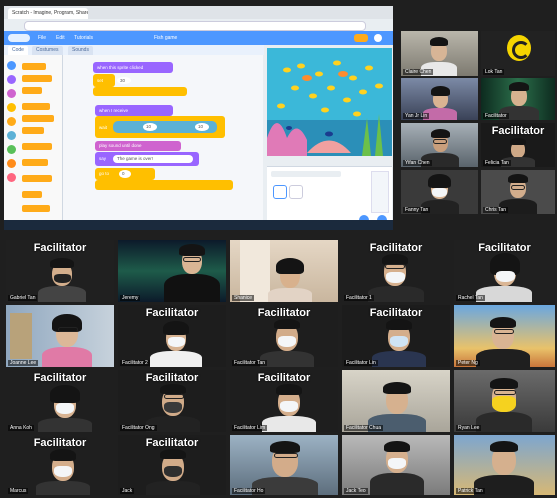 The image size is (557, 498). What do you see at coordinates (361, 38) in the screenshot?
I see `share-button` at bounding box center [361, 38].